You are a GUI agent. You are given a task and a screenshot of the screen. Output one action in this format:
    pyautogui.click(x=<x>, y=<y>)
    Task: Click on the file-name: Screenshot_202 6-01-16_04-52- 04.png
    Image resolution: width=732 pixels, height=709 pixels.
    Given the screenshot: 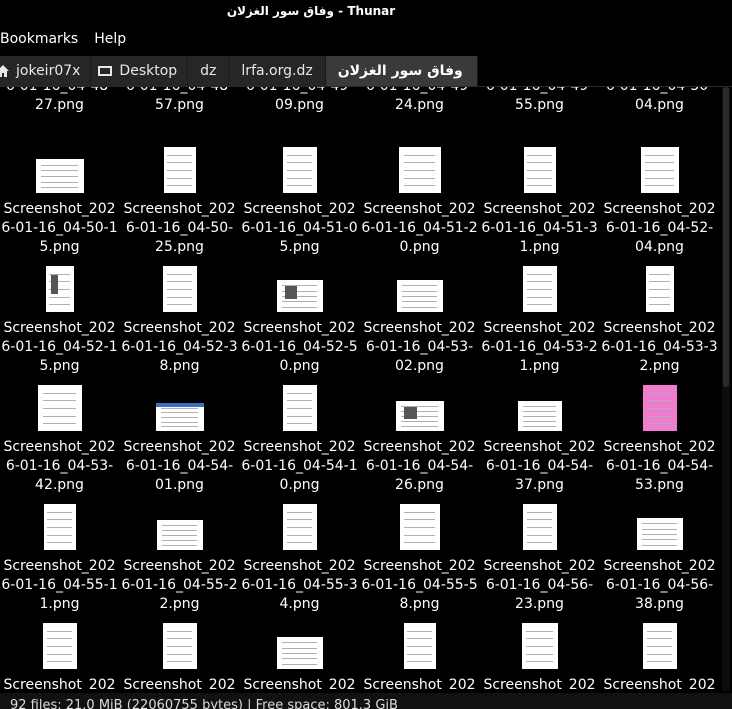 What is the action you would take?
    pyautogui.click(x=659, y=228)
    